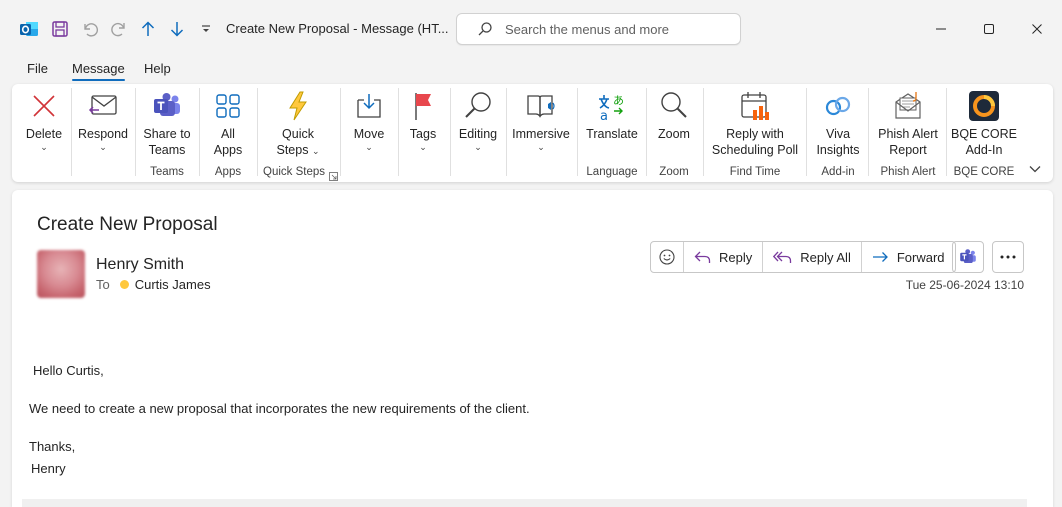 The height and width of the screenshot is (507, 1062). I want to click on translate-label: Translate, so click(612, 134).